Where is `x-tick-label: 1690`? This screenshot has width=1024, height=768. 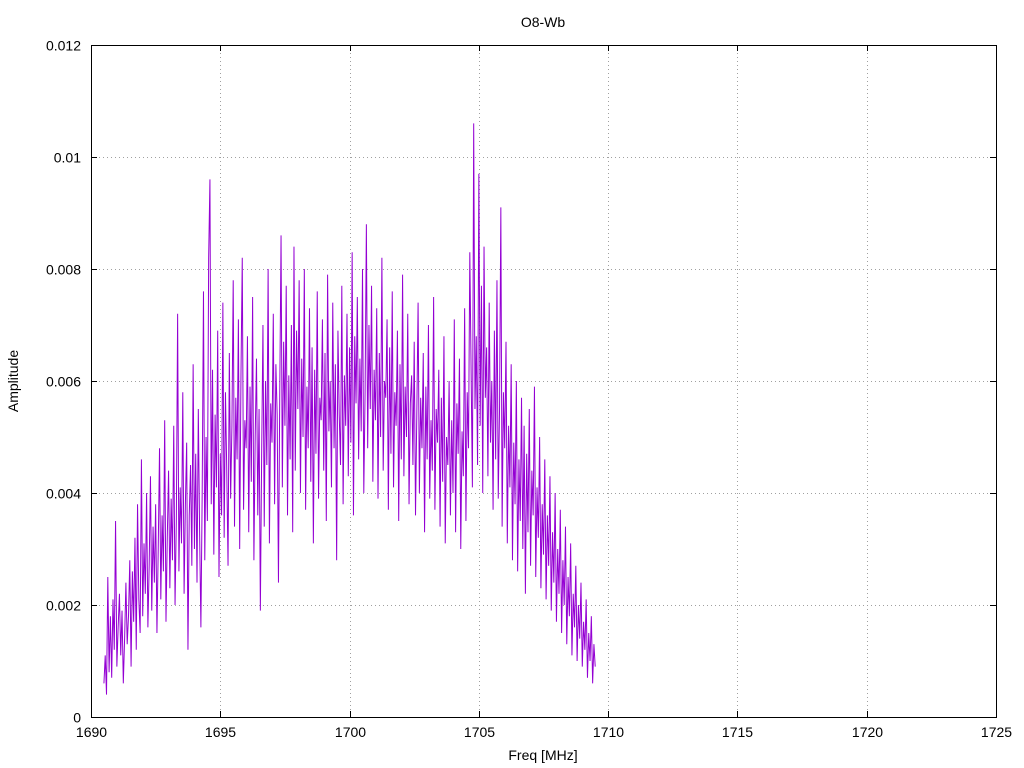
x-tick-label: 1690 is located at coordinates (91, 732).